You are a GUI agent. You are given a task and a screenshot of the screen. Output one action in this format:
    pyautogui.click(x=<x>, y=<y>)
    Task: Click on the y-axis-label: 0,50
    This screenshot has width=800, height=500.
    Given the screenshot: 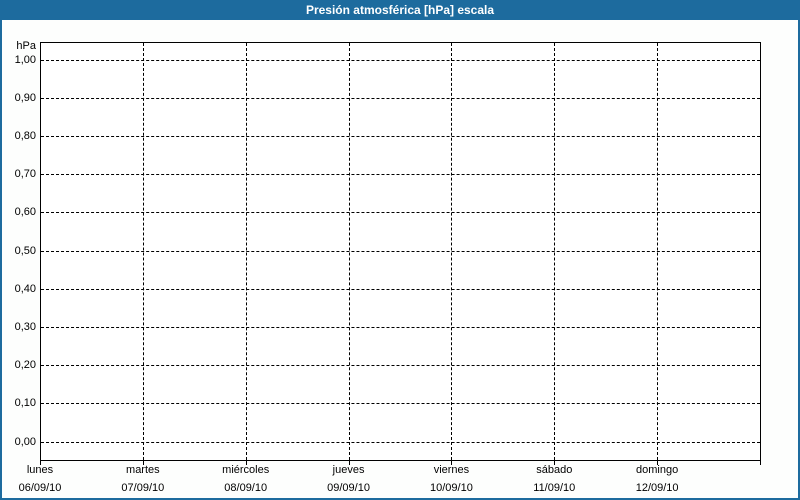 What is the action you would take?
    pyautogui.click(x=25, y=250)
    